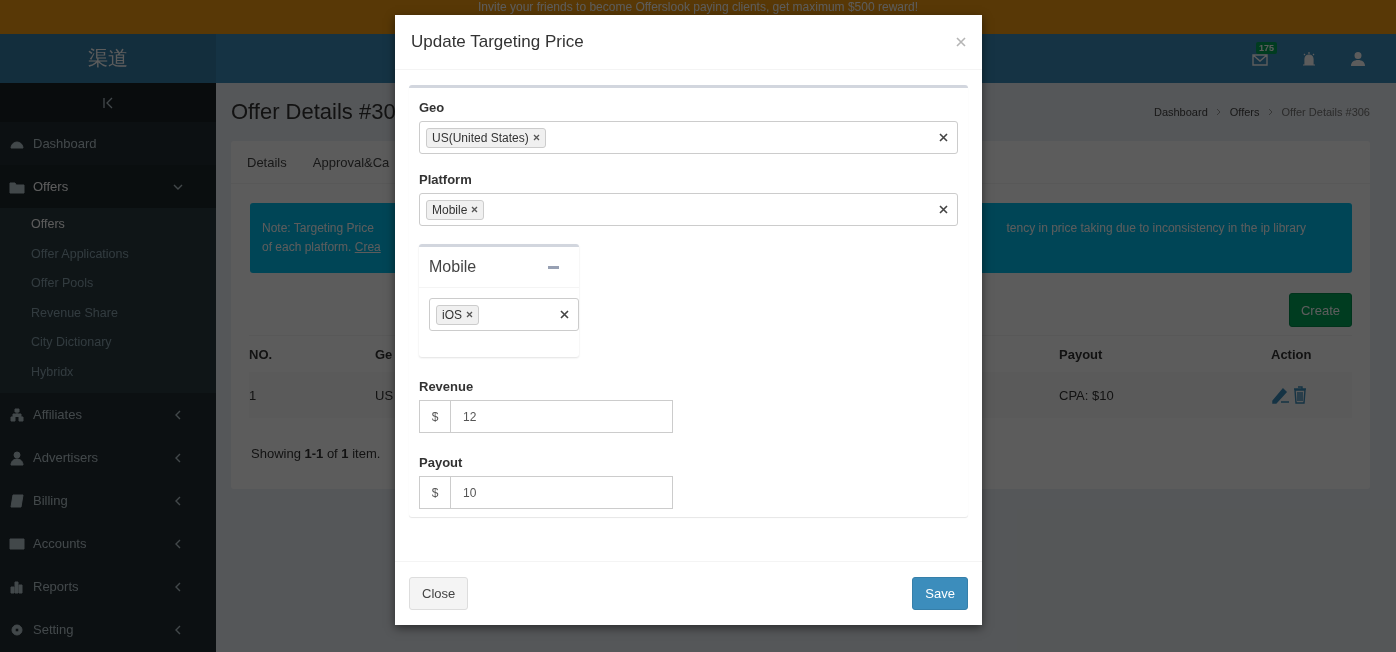  Describe the element at coordinates (108, 225) in the screenshot. I see `submenu-item: Offers` at that location.